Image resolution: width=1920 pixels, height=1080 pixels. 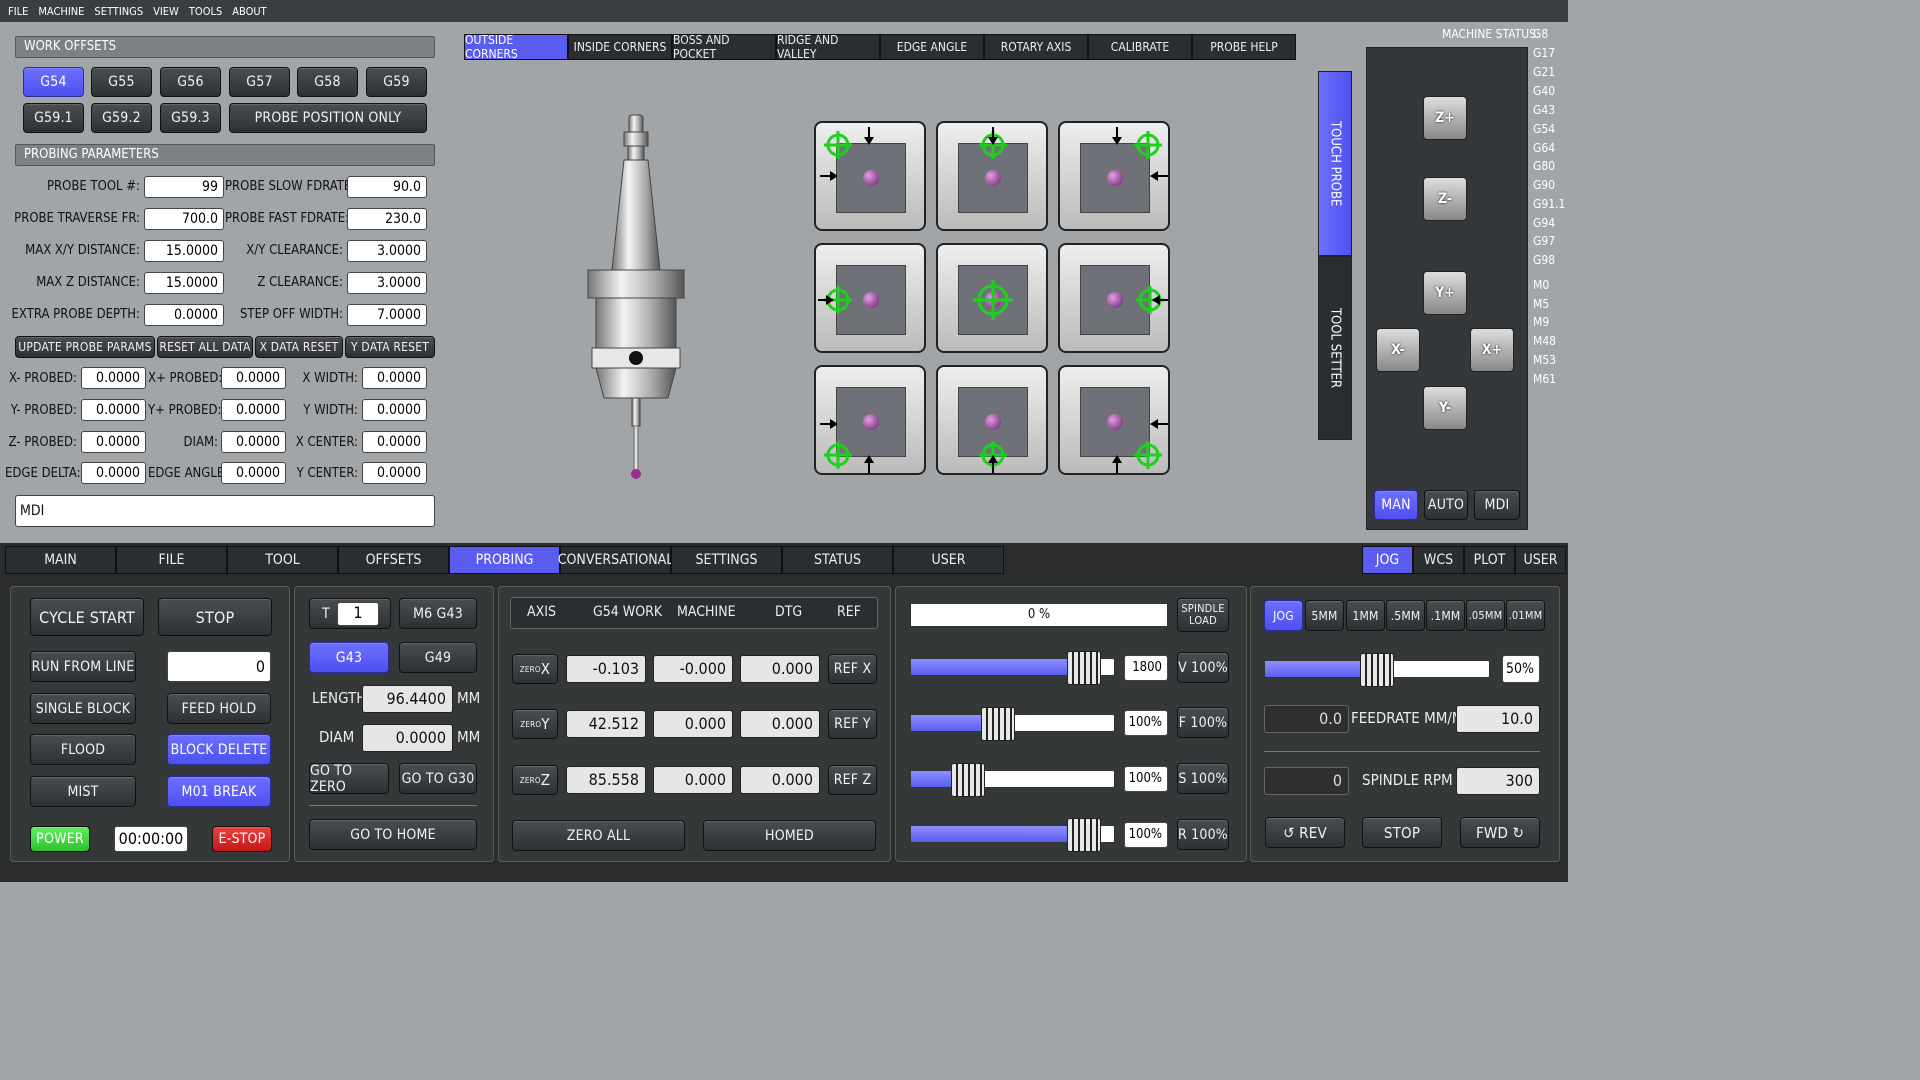 What do you see at coordinates (726, 560) in the screenshot?
I see `tab-settings: SETTINGS` at bounding box center [726, 560].